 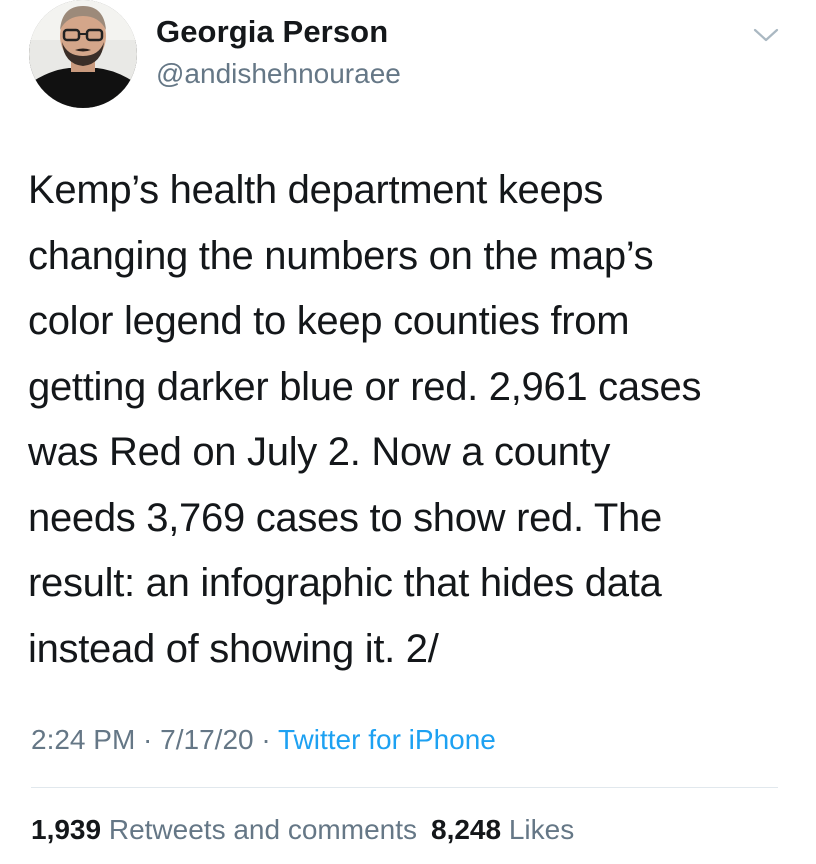 I want to click on tweet-stats: 1,939 Retweets and comments 8,248 Likes, so click(x=302, y=830).